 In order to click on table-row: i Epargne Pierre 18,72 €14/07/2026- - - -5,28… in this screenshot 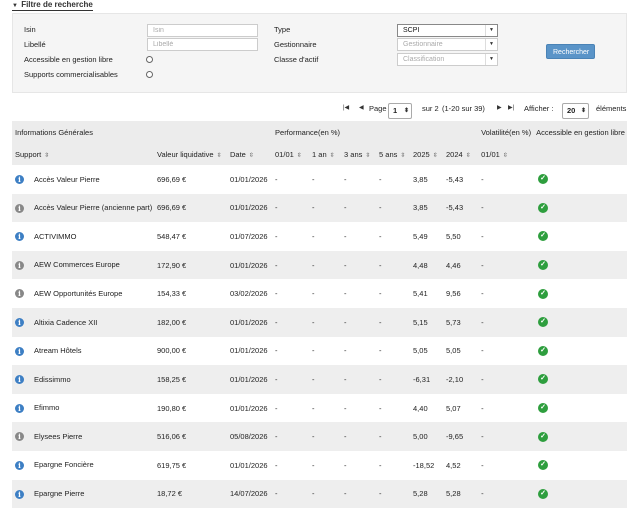, I will do `click(320, 493)`.